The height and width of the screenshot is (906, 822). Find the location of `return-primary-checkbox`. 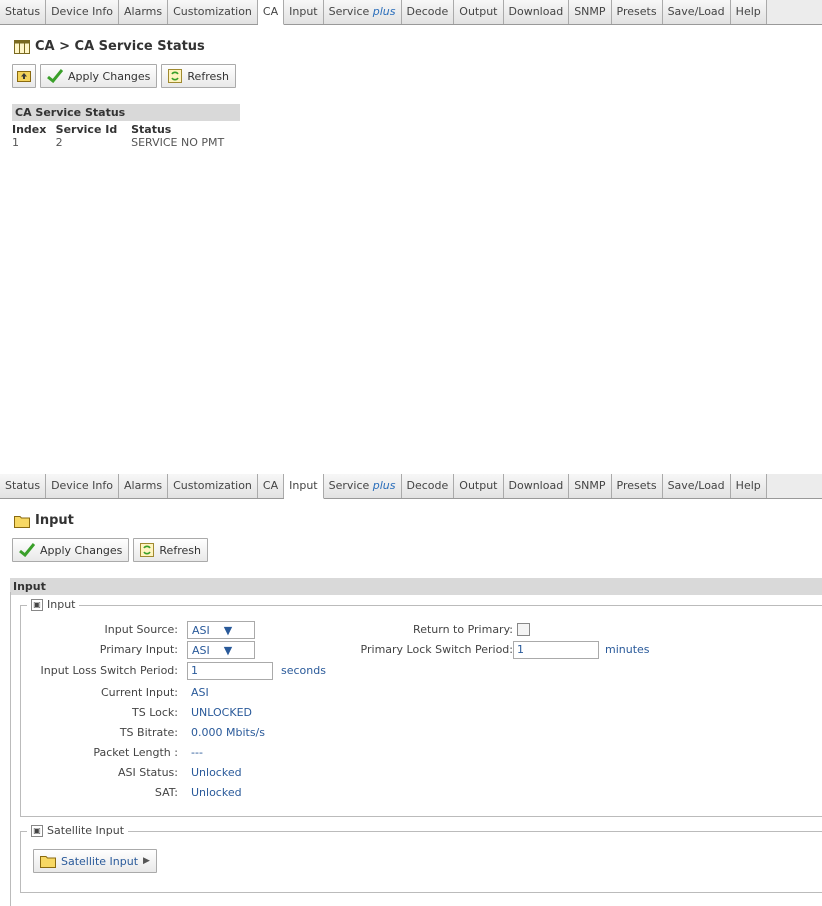

return-primary-checkbox is located at coordinates (523, 629).